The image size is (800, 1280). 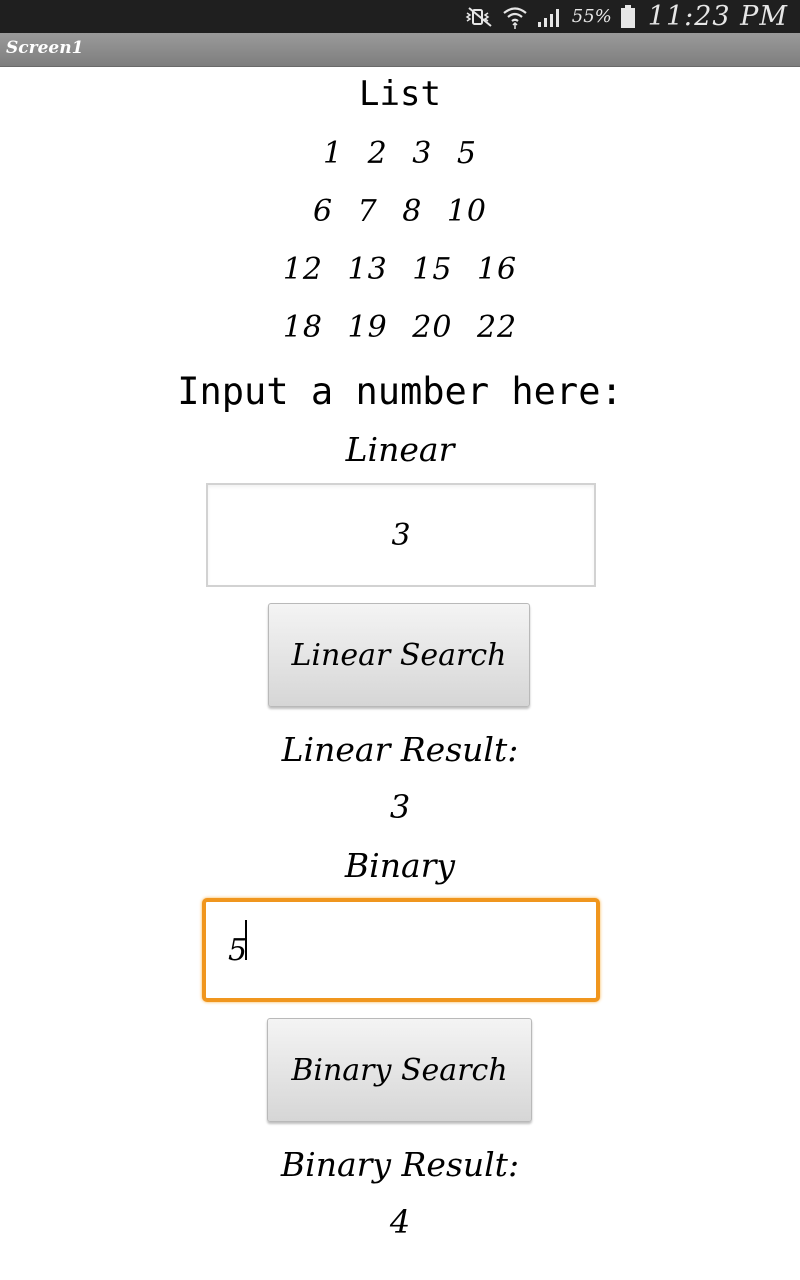 I want to click on list-row: 6 7 8 10, so click(x=400, y=211).